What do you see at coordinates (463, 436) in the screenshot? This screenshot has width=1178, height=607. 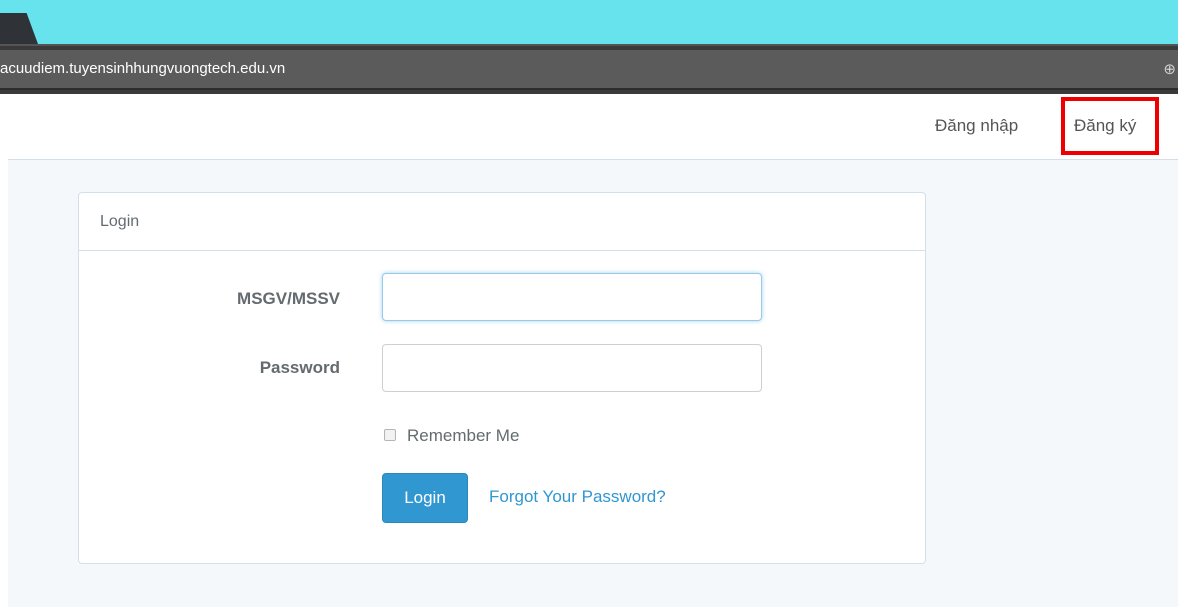 I see `remember-me-label: Remember Me` at bounding box center [463, 436].